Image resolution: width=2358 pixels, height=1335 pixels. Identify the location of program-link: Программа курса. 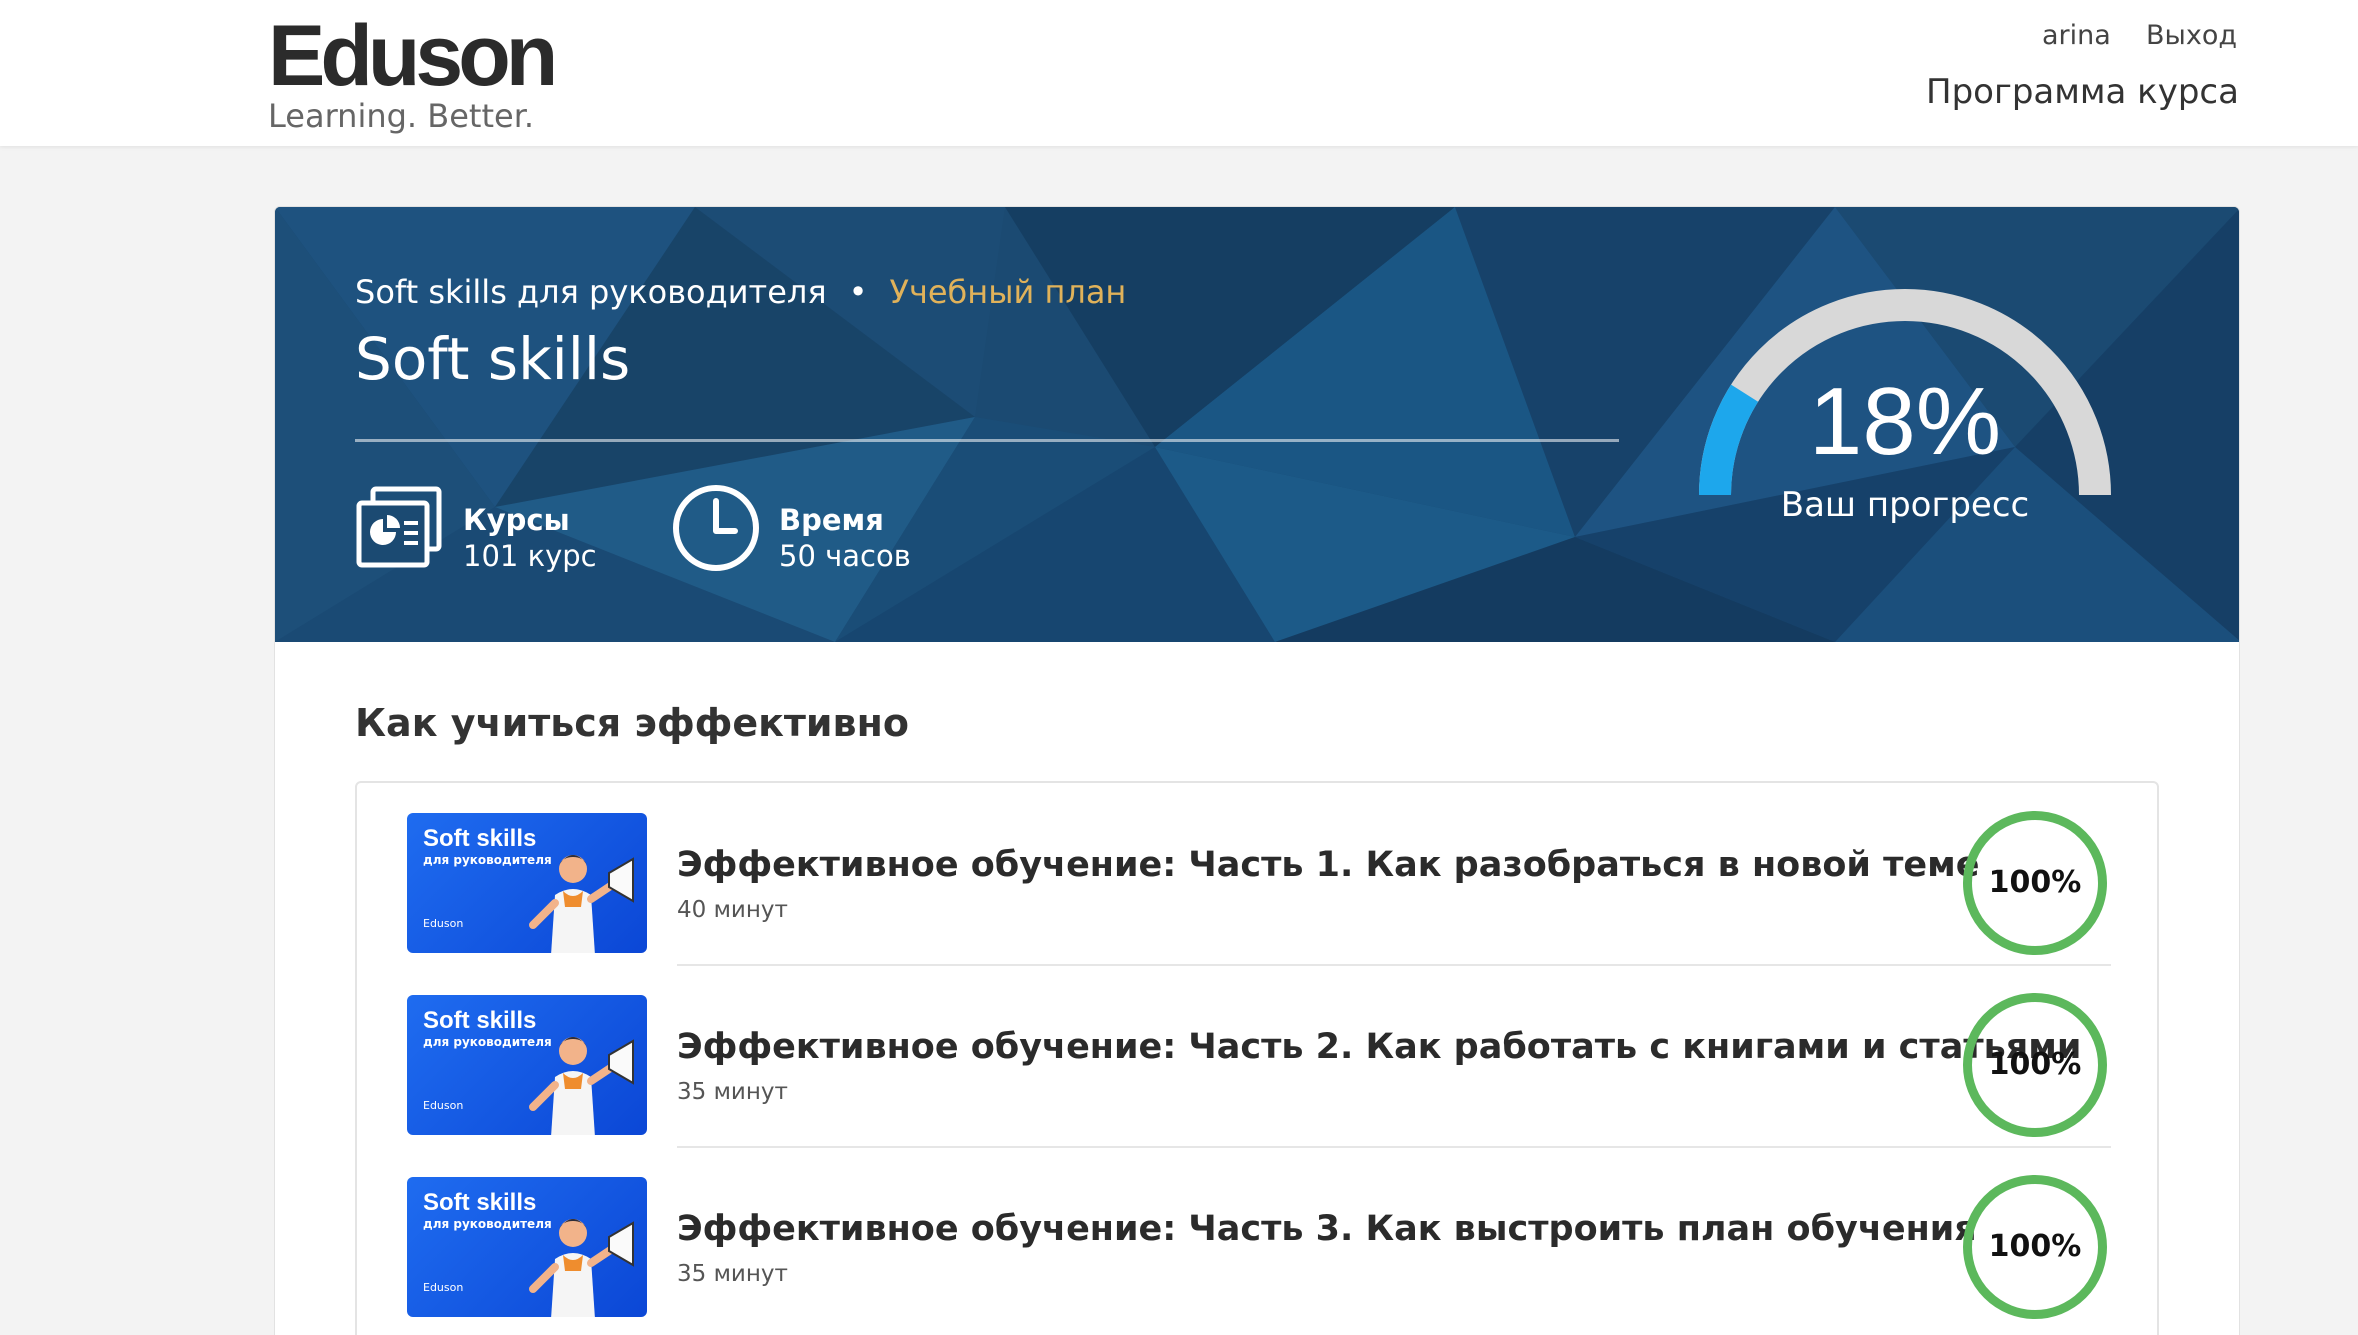
(2082, 92).